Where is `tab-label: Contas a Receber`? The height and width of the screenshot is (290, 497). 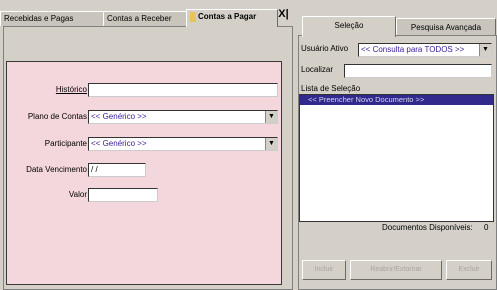
tab-label: Contas a Receber is located at coordinates (139, 18).